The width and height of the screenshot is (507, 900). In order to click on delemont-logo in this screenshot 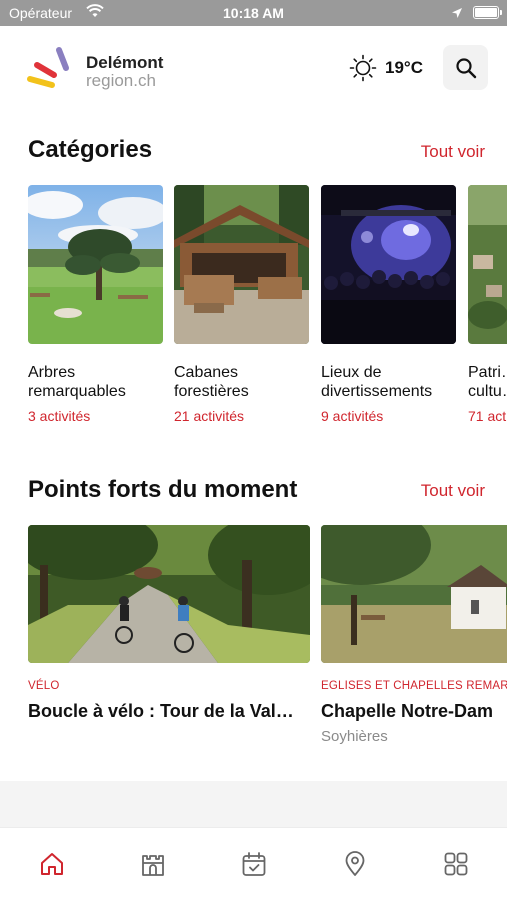, I will do `click(51, 67)`.